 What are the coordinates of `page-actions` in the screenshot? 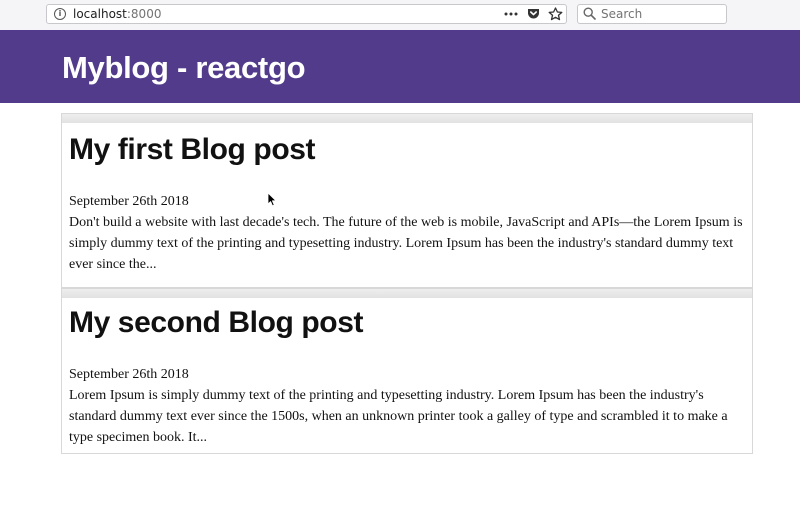 It's located at (533, 14).